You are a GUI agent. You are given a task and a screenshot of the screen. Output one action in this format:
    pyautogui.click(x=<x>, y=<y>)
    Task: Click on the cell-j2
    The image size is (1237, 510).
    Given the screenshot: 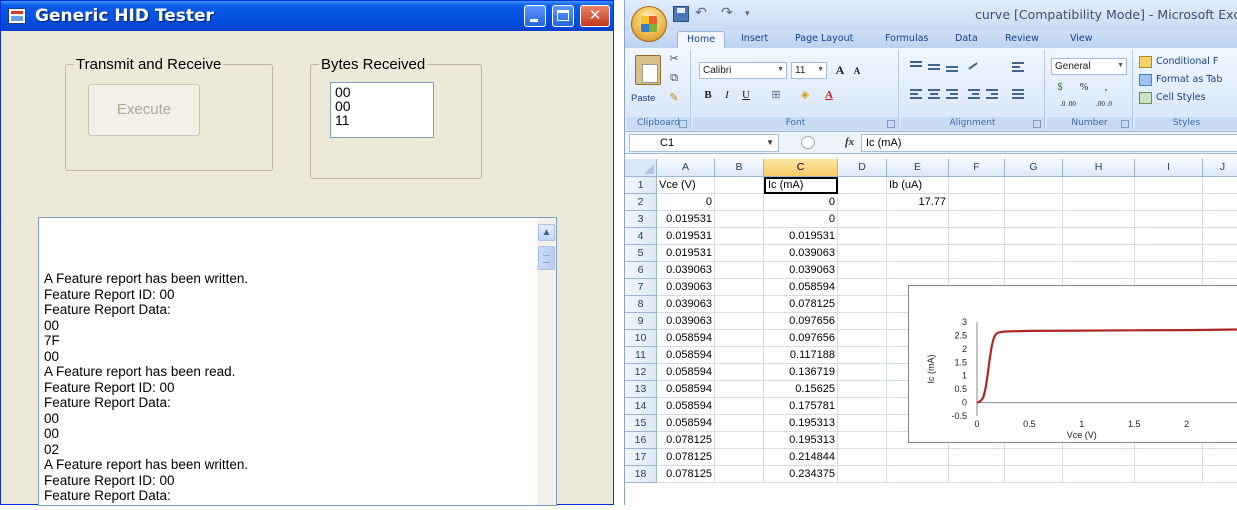 What is the action you would take?
    pyautogui.click(x=1220, y=202)
    